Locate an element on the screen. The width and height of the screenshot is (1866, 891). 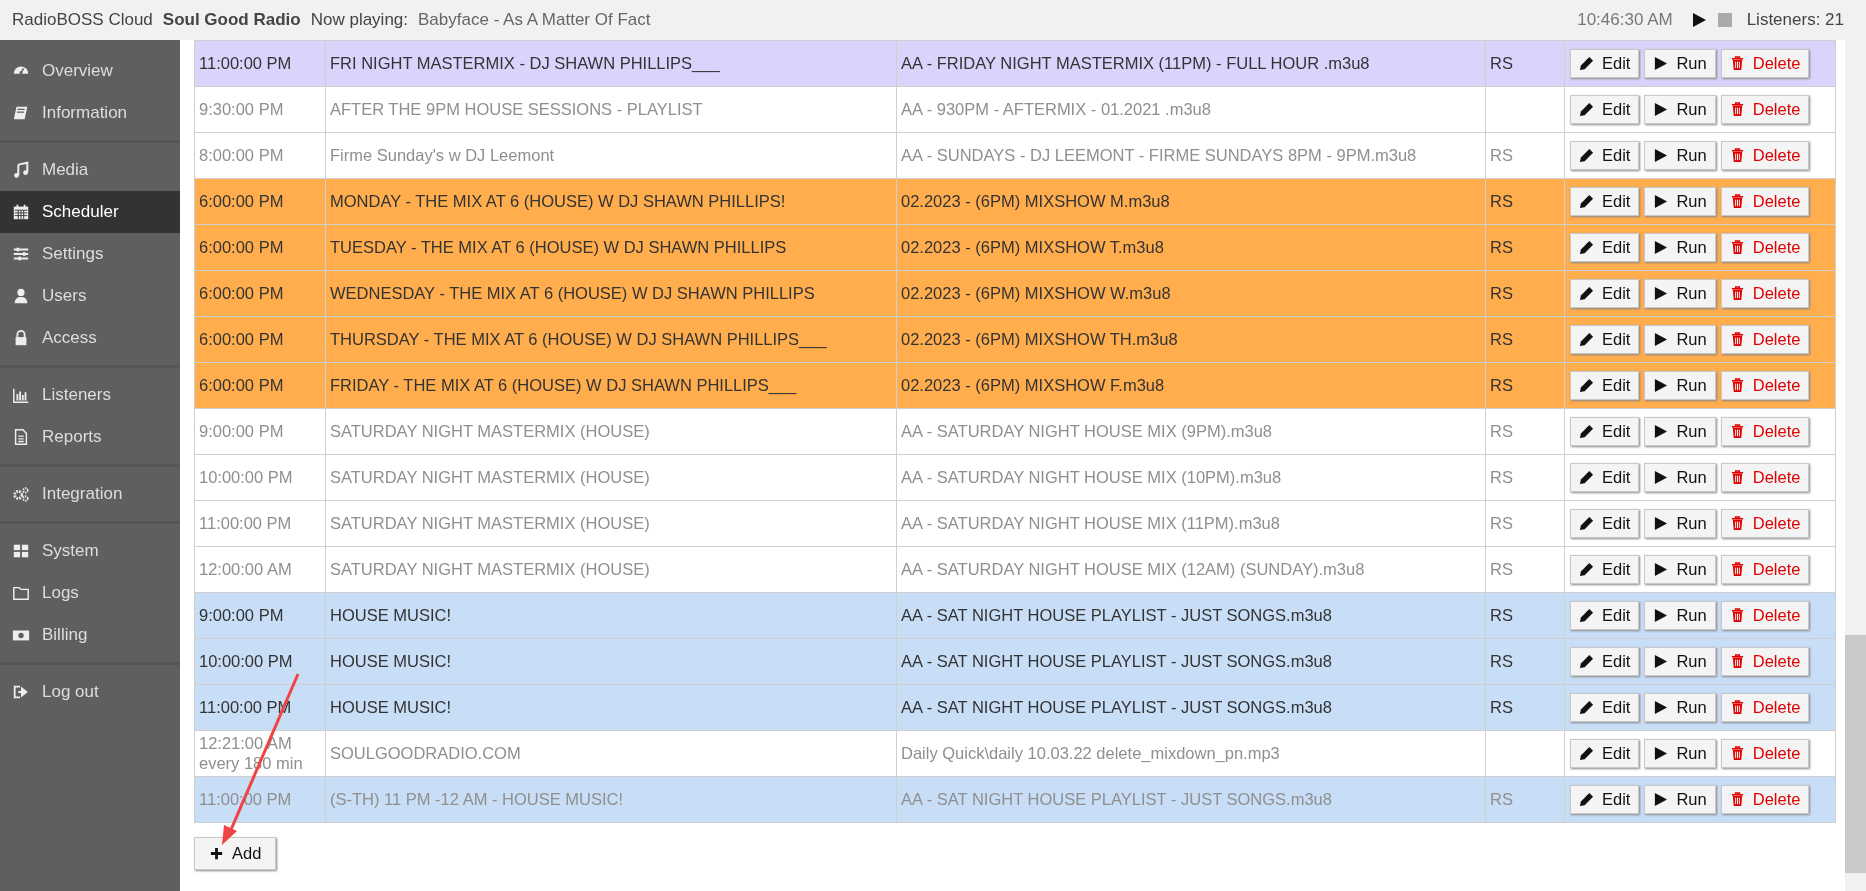
user-icon is located at coordinates (21, 296).